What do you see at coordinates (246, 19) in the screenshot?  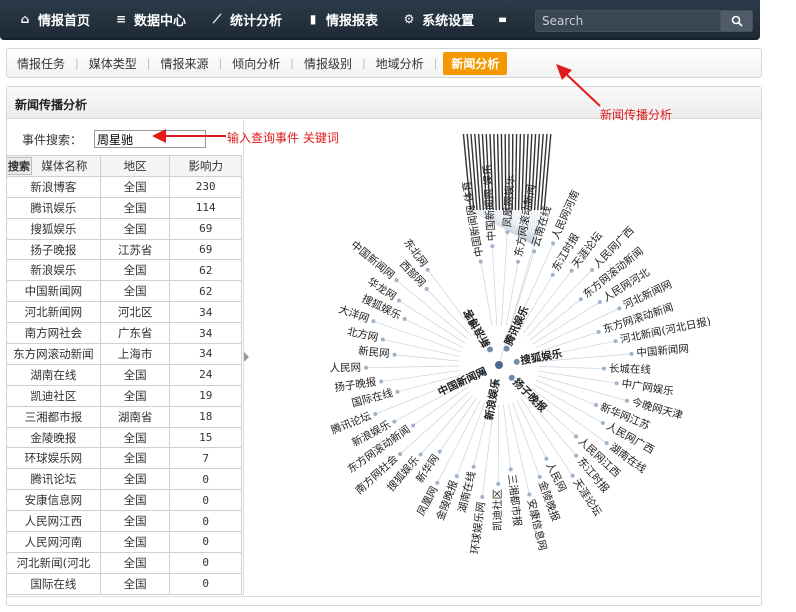 I see `nav-item-2: ⟋ 统计分析` at bounding box center [246, 19].